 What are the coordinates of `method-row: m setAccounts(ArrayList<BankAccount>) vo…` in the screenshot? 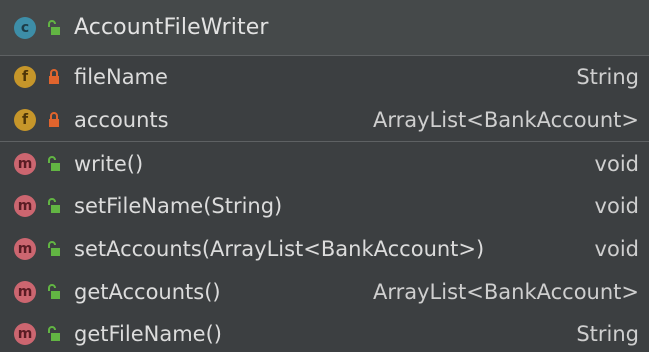 It's located at (324, 249).